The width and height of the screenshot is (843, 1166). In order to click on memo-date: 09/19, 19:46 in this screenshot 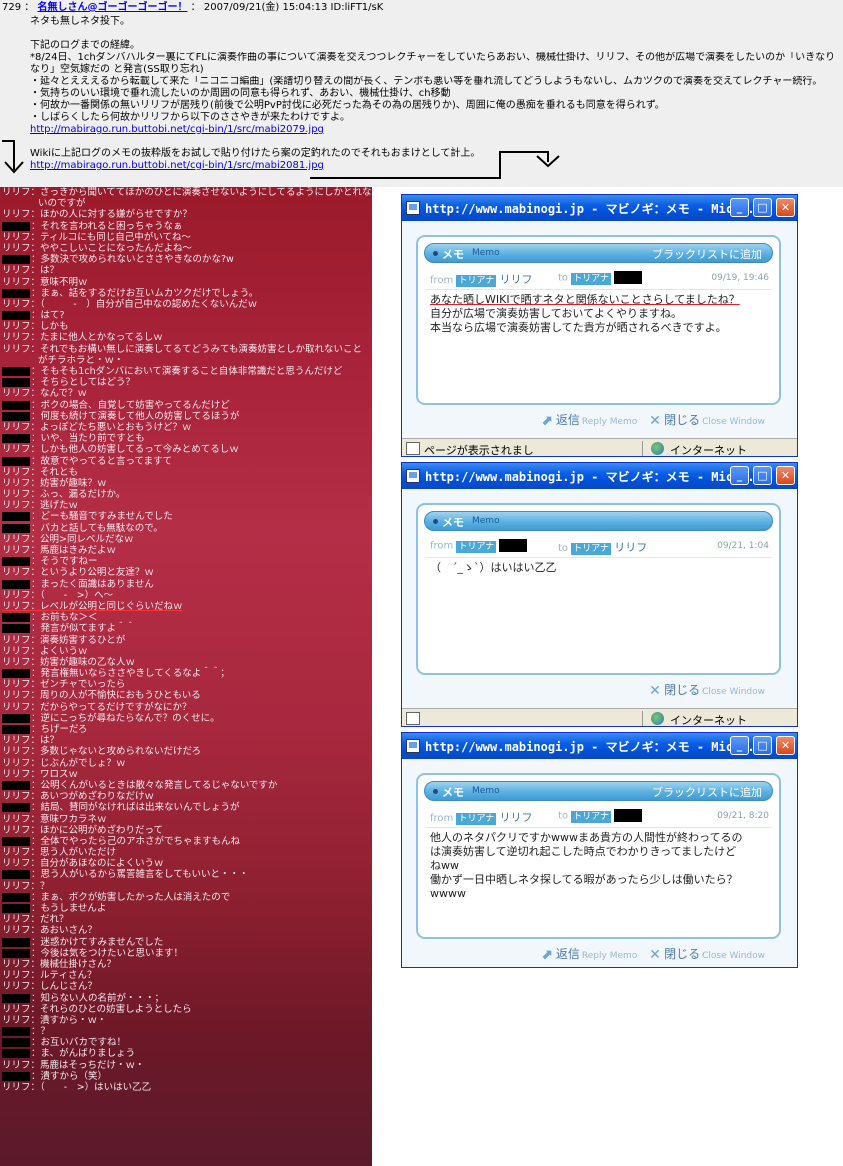, I will do `click(740, 278)`.